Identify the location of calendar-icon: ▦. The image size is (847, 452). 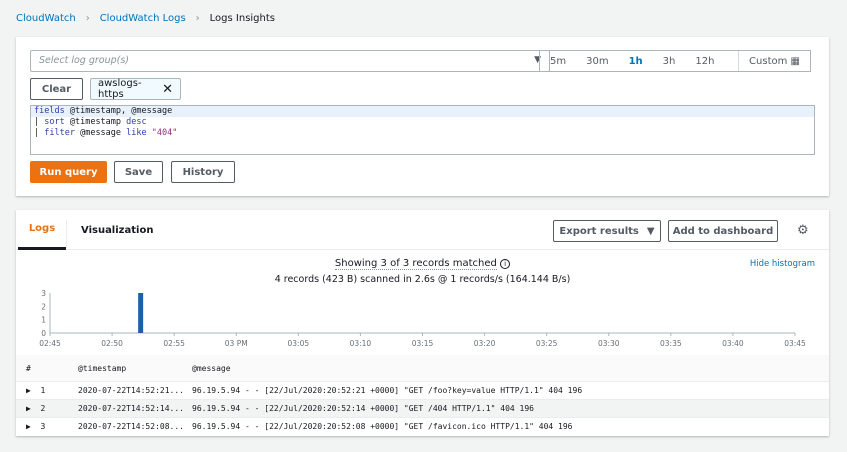
(795, 61).